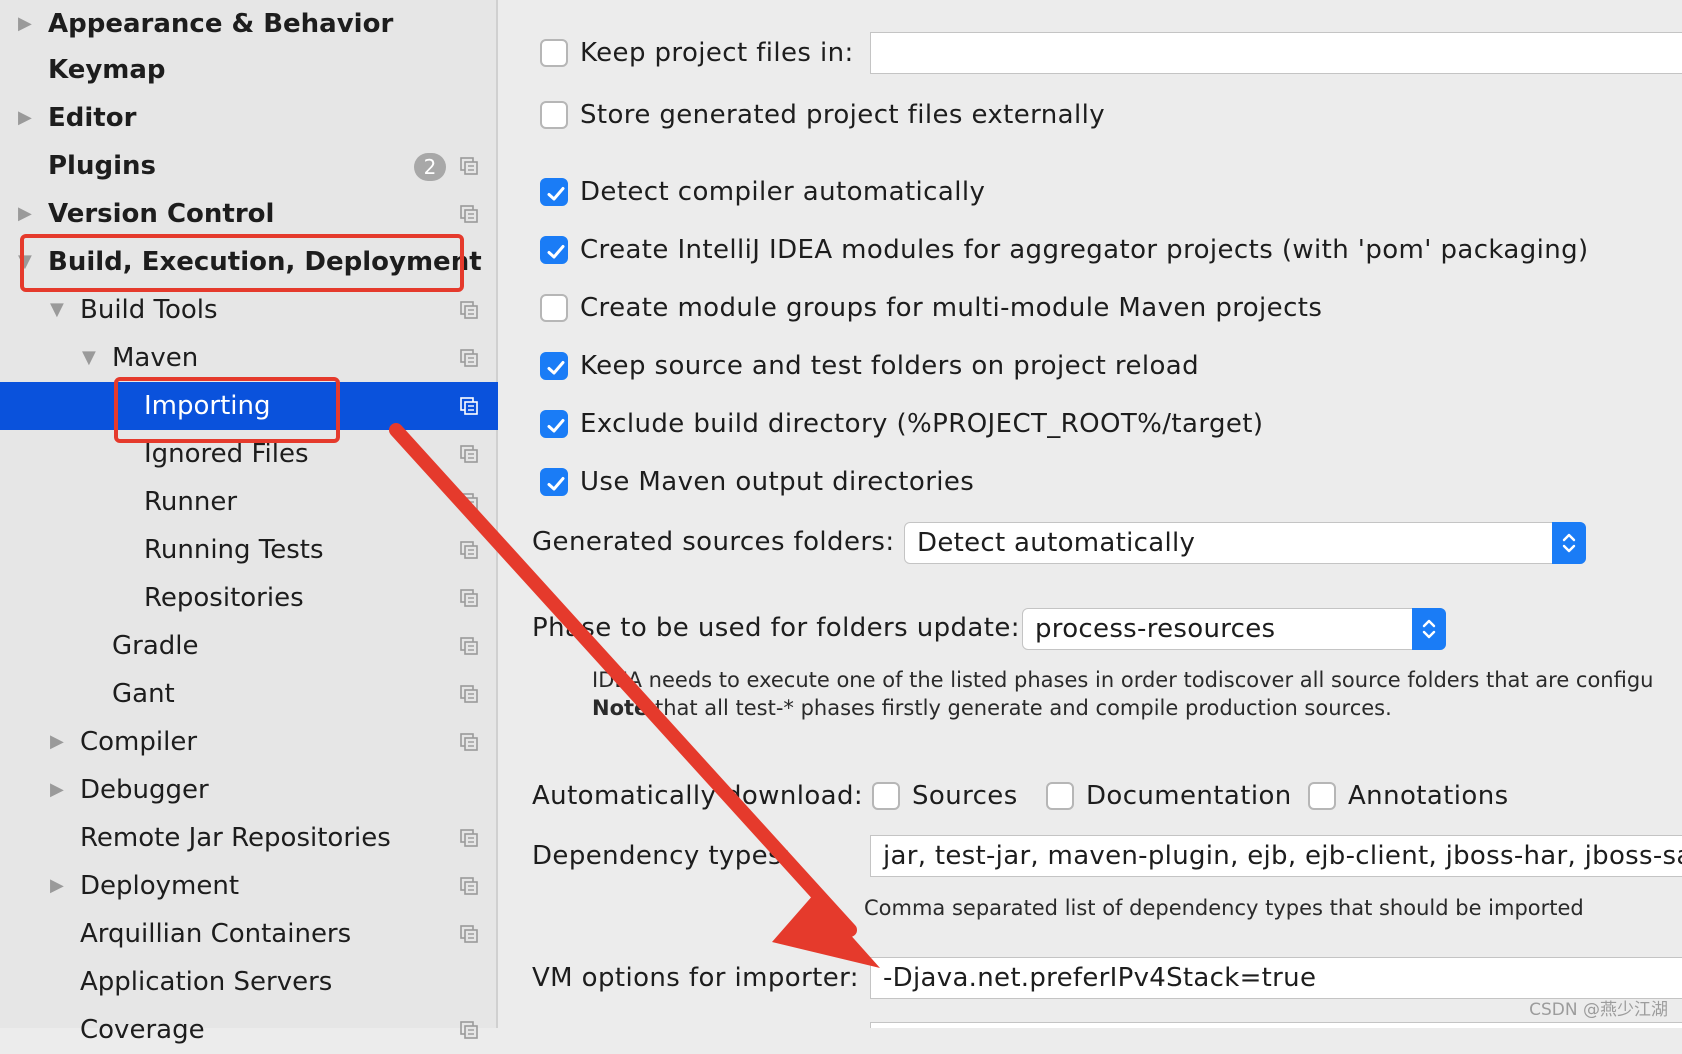  I want to click on tree-item-arquillian-containers: Arquillian Containers, so click(249, 934).